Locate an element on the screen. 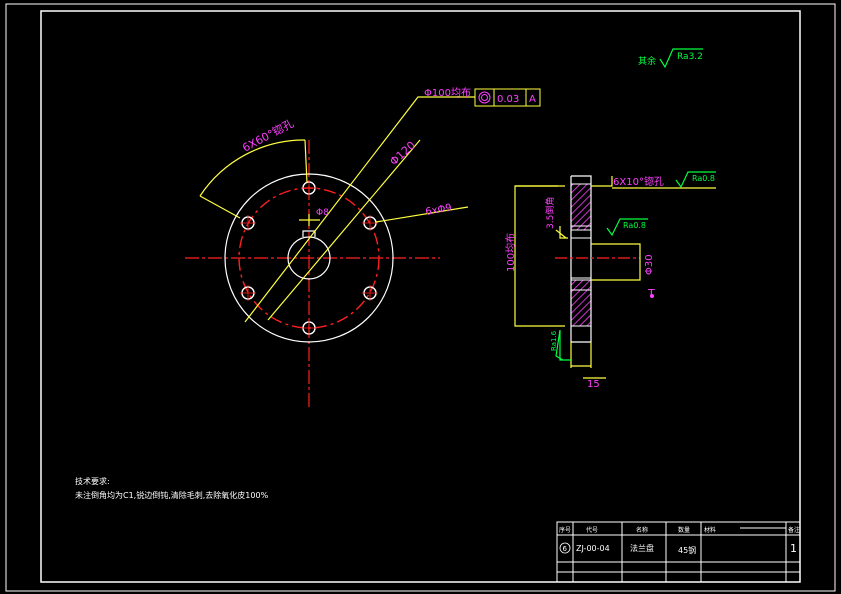 This screenshot has height=594, width=841. dim-thickness: 15 is located at coordinates (593, 384).